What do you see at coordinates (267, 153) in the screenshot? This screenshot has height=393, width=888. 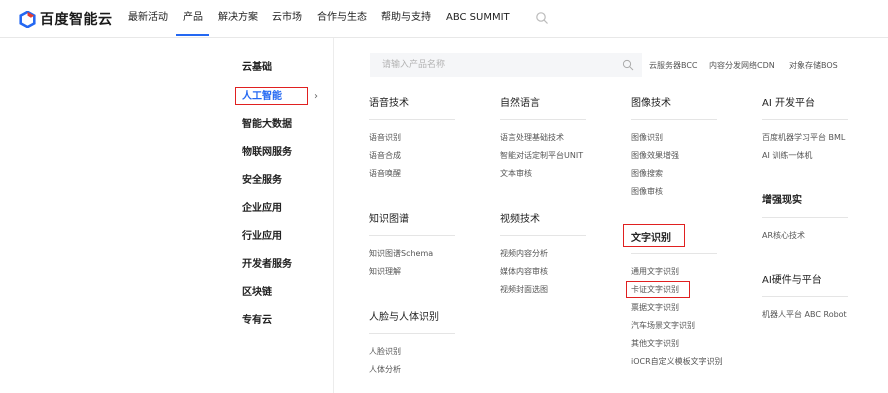 I see `category-iot: 物联网服务` at bounding box center [267, 153].